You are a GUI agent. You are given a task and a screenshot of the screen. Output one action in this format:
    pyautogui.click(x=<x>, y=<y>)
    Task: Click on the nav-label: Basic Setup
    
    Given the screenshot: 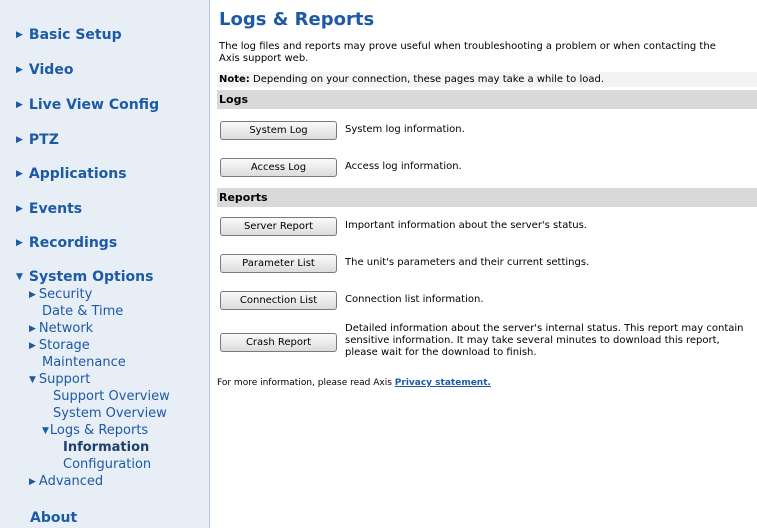 What is the action you would take?
    pyautogui.click(x=75, y=35)
    